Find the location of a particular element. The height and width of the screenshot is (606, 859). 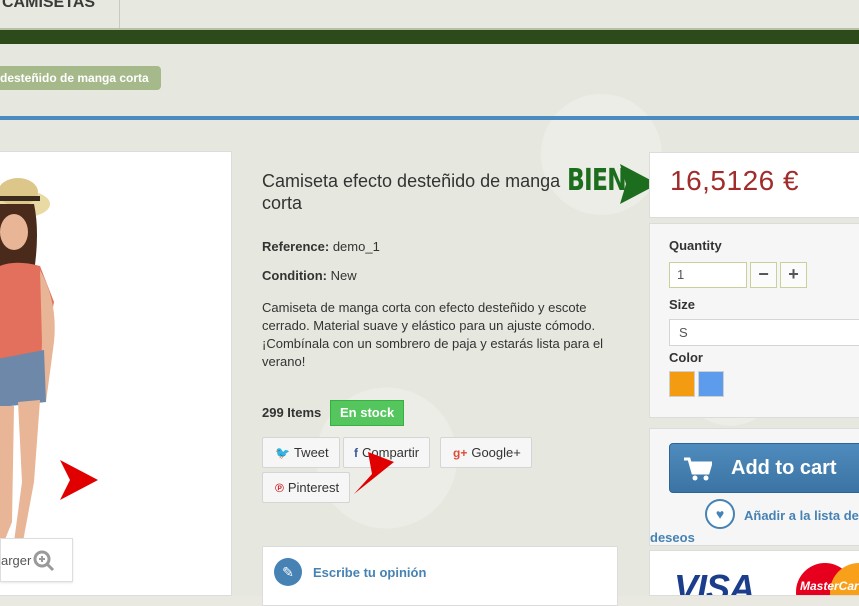

size-select: S is located at coordinates (764, 332).